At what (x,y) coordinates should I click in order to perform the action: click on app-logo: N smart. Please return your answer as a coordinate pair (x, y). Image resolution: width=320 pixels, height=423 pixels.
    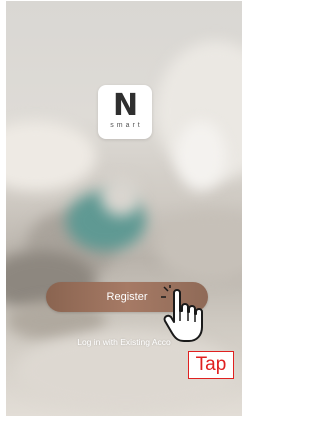
    Looking at the image, I should click on (125, 112).